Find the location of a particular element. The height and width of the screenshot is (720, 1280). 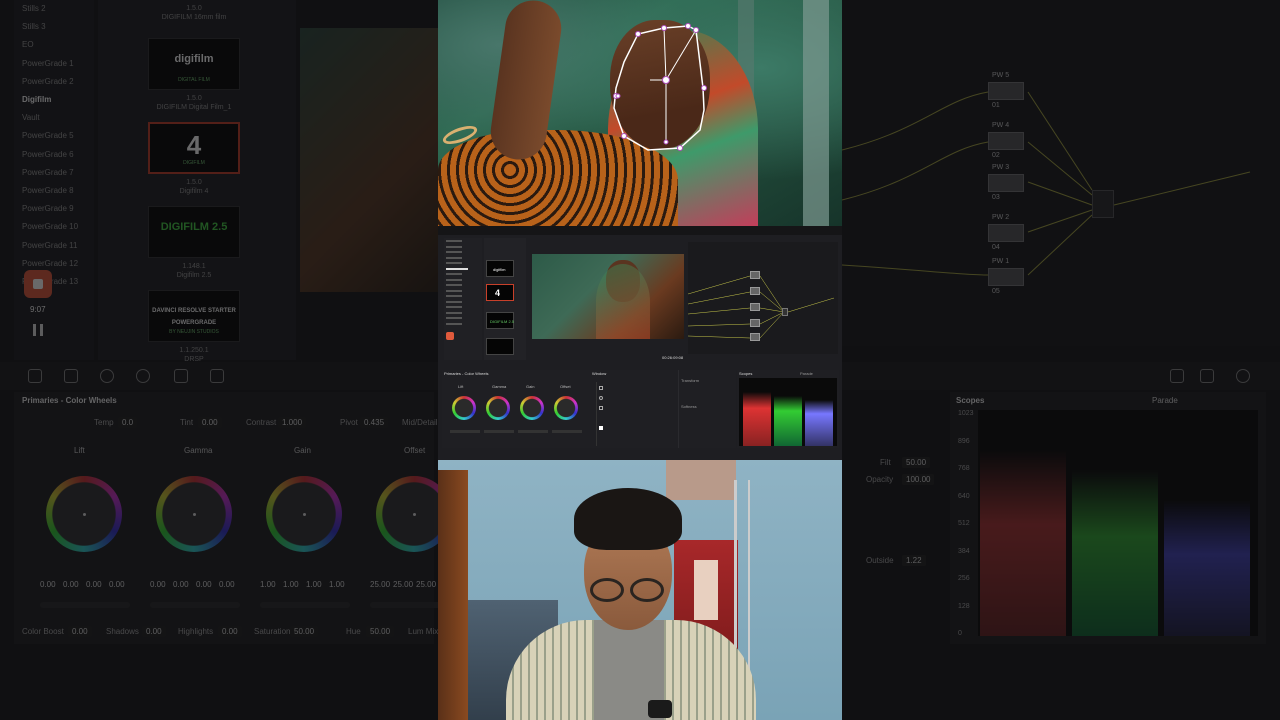

still-thumbnail: 4 DIGIFILM is located at coordinates (194, 148).